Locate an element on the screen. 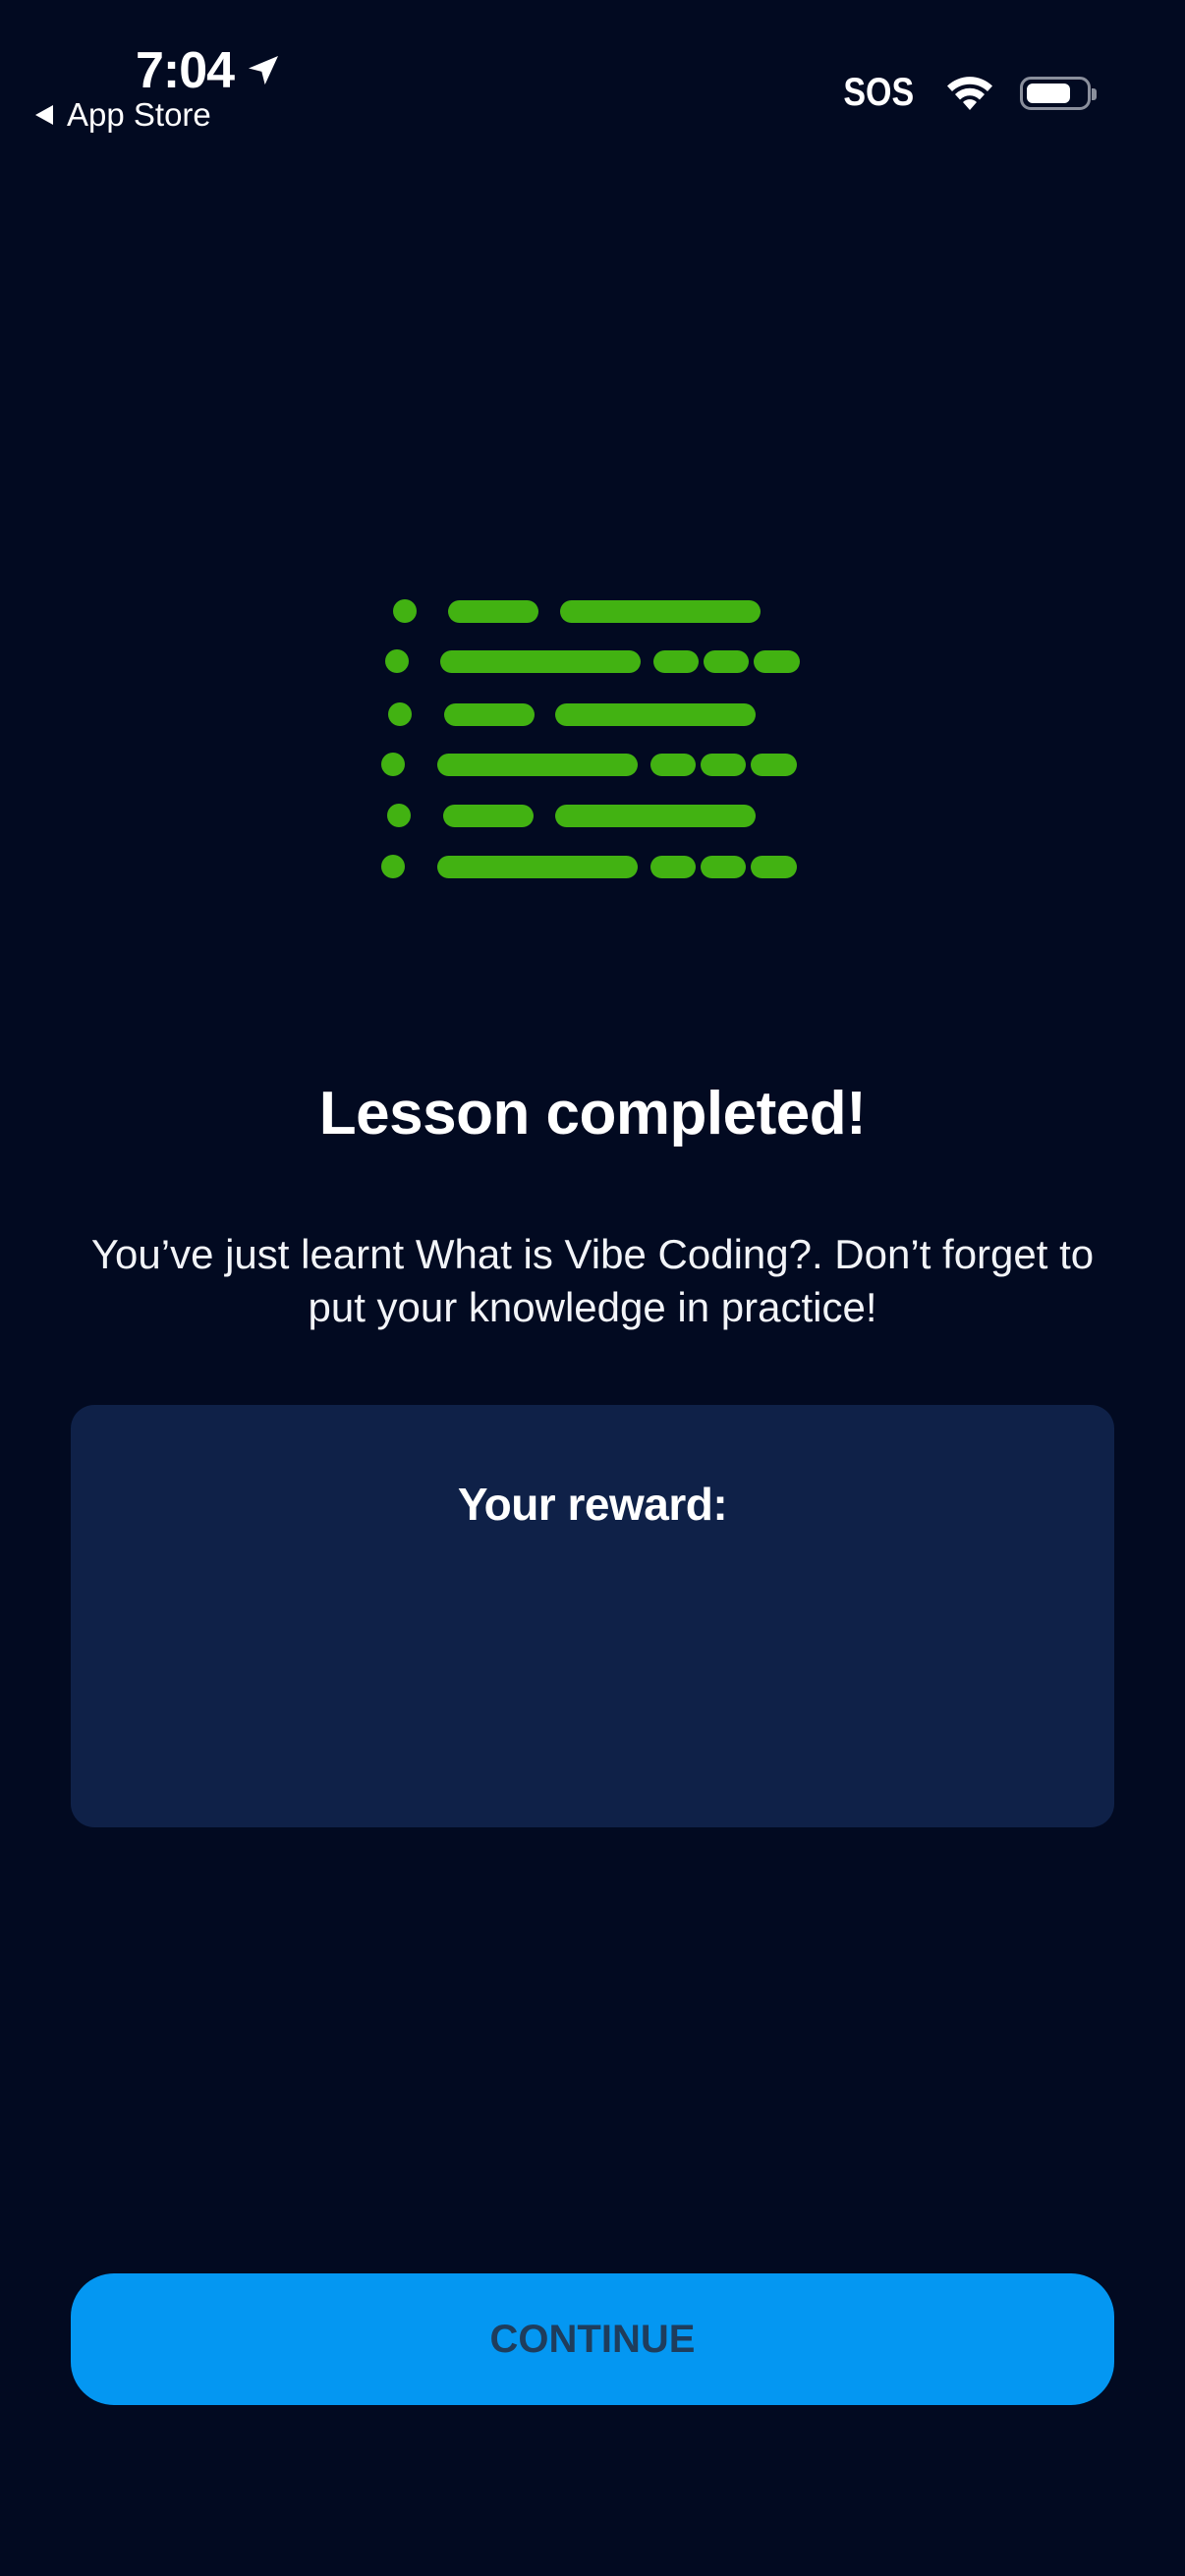 This screenshot has height=2576, width=1185. reward-card: Your reward: is located at coordinates (592, 1616).